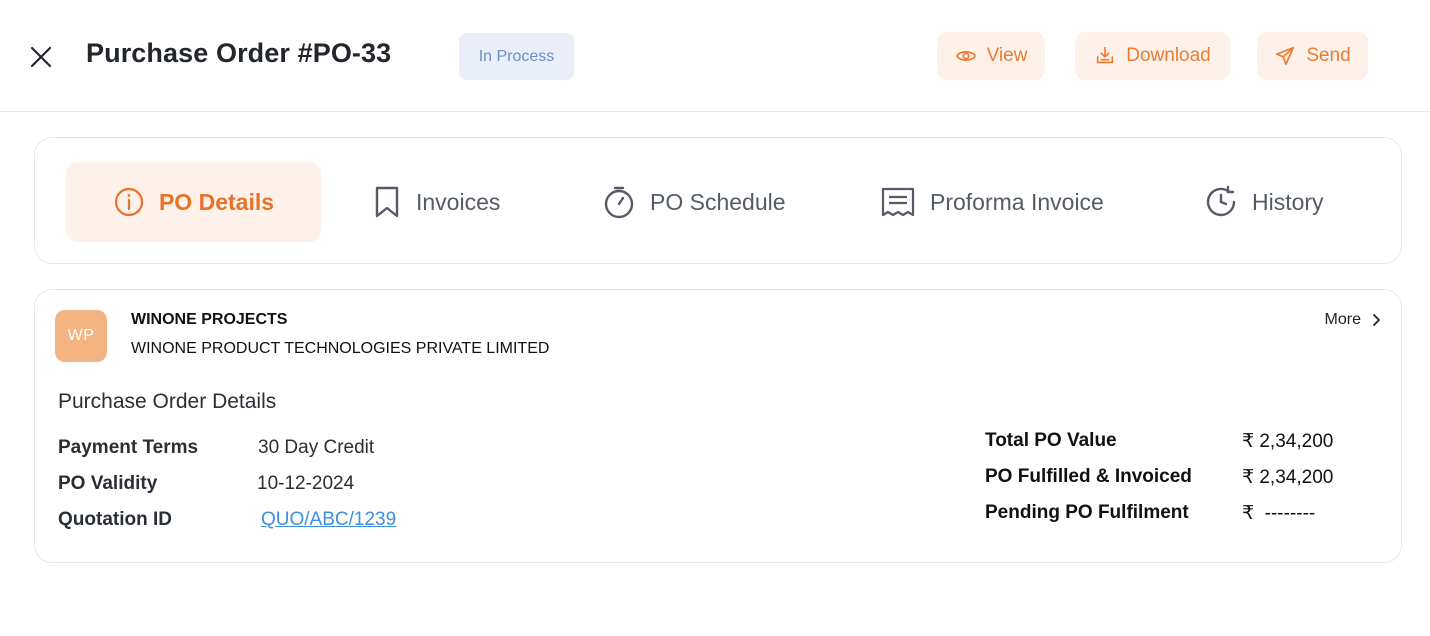 The image size is (1430, 636). I want to click on status-badge: In Process, so click(516, 56).